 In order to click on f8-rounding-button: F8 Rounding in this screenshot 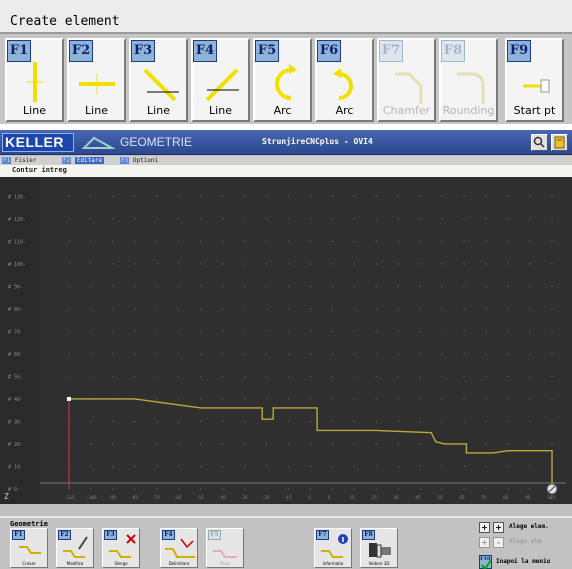, I will do `click(468, 80)`.